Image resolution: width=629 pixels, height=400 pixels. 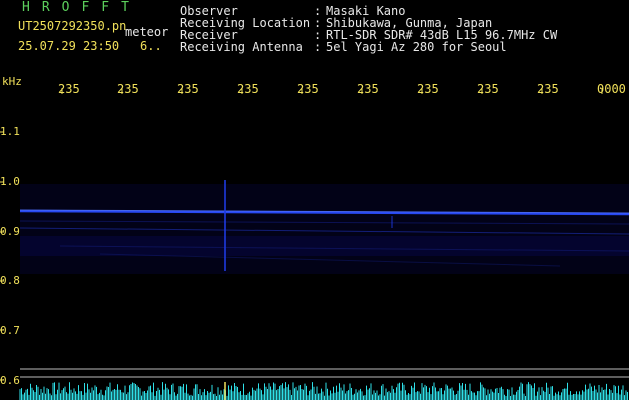 What do you see at coordinates (2, 256) in the screenshot?
I see `y-axis-ticks` at bounding box center [2, 256].